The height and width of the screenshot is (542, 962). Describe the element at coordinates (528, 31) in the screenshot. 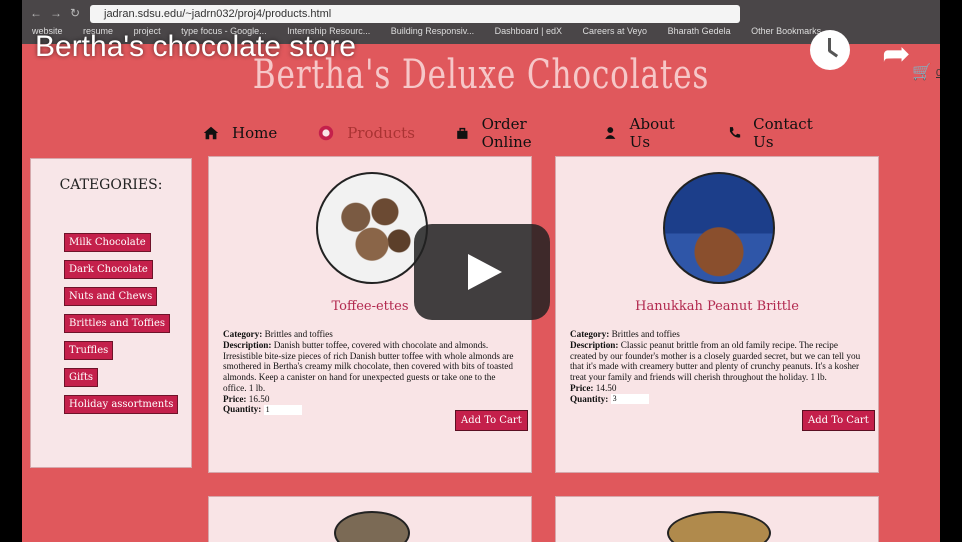

I see `bookmark-edx: Dashboard | edX` at that location.